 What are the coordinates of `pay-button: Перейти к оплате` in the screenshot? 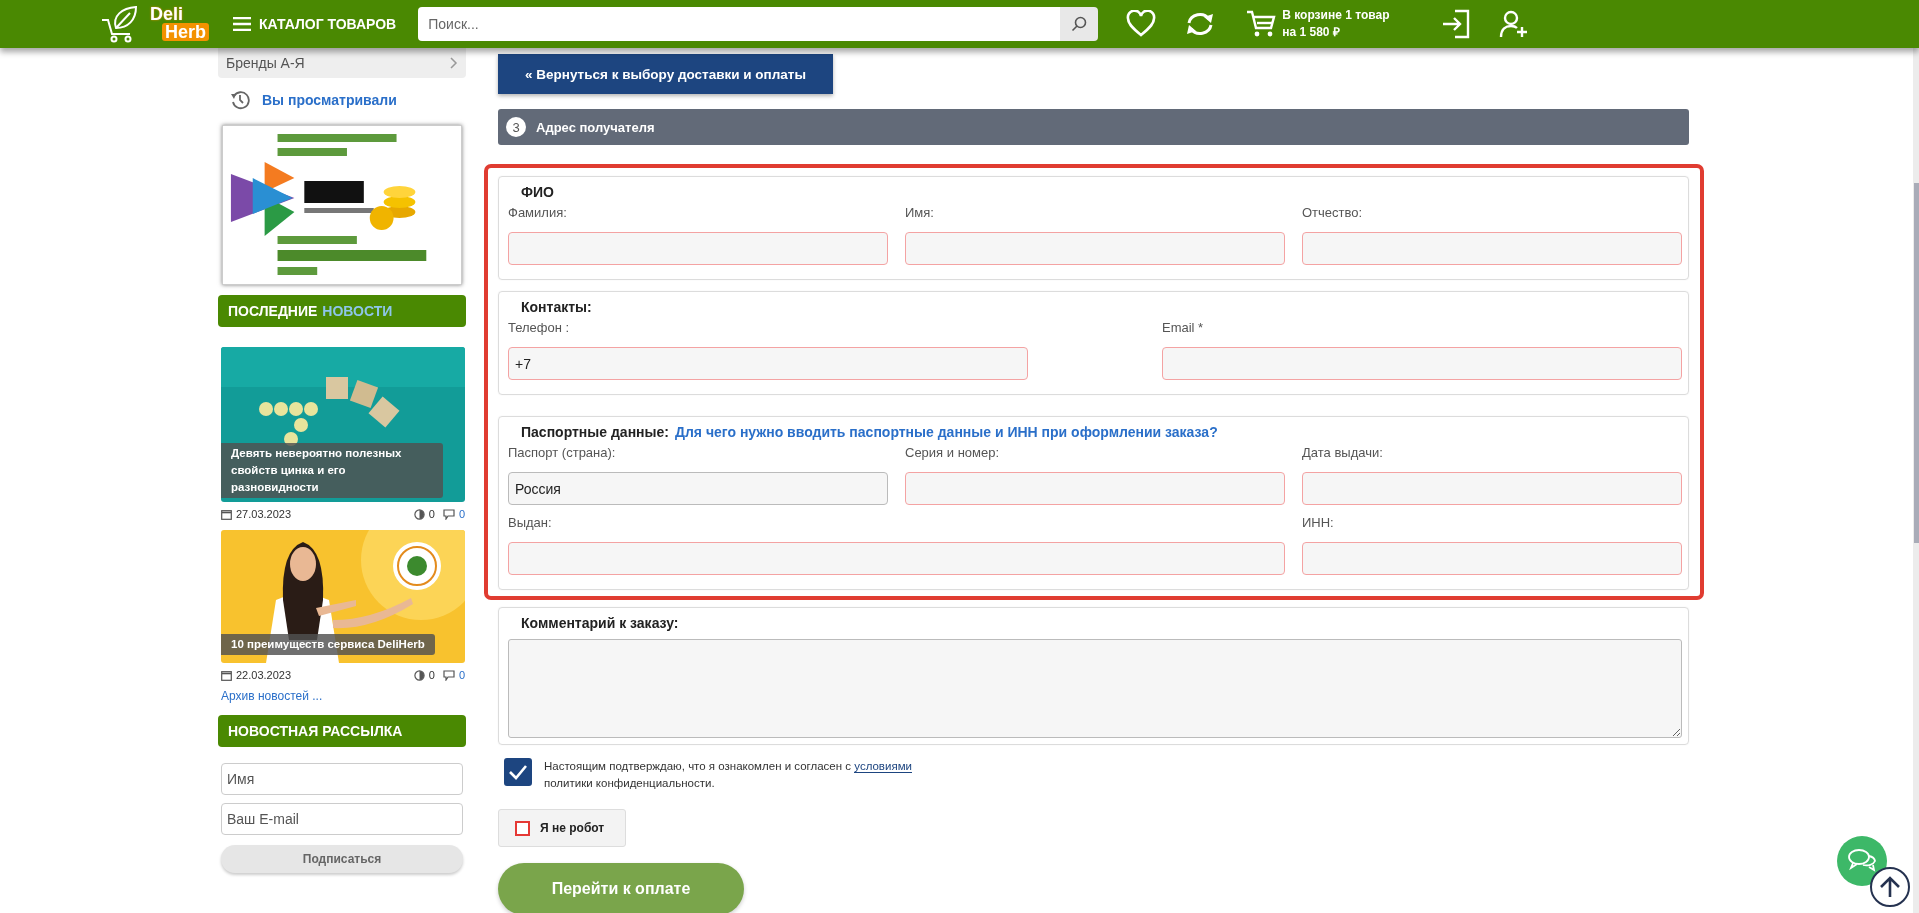 It's located at (621, 888).